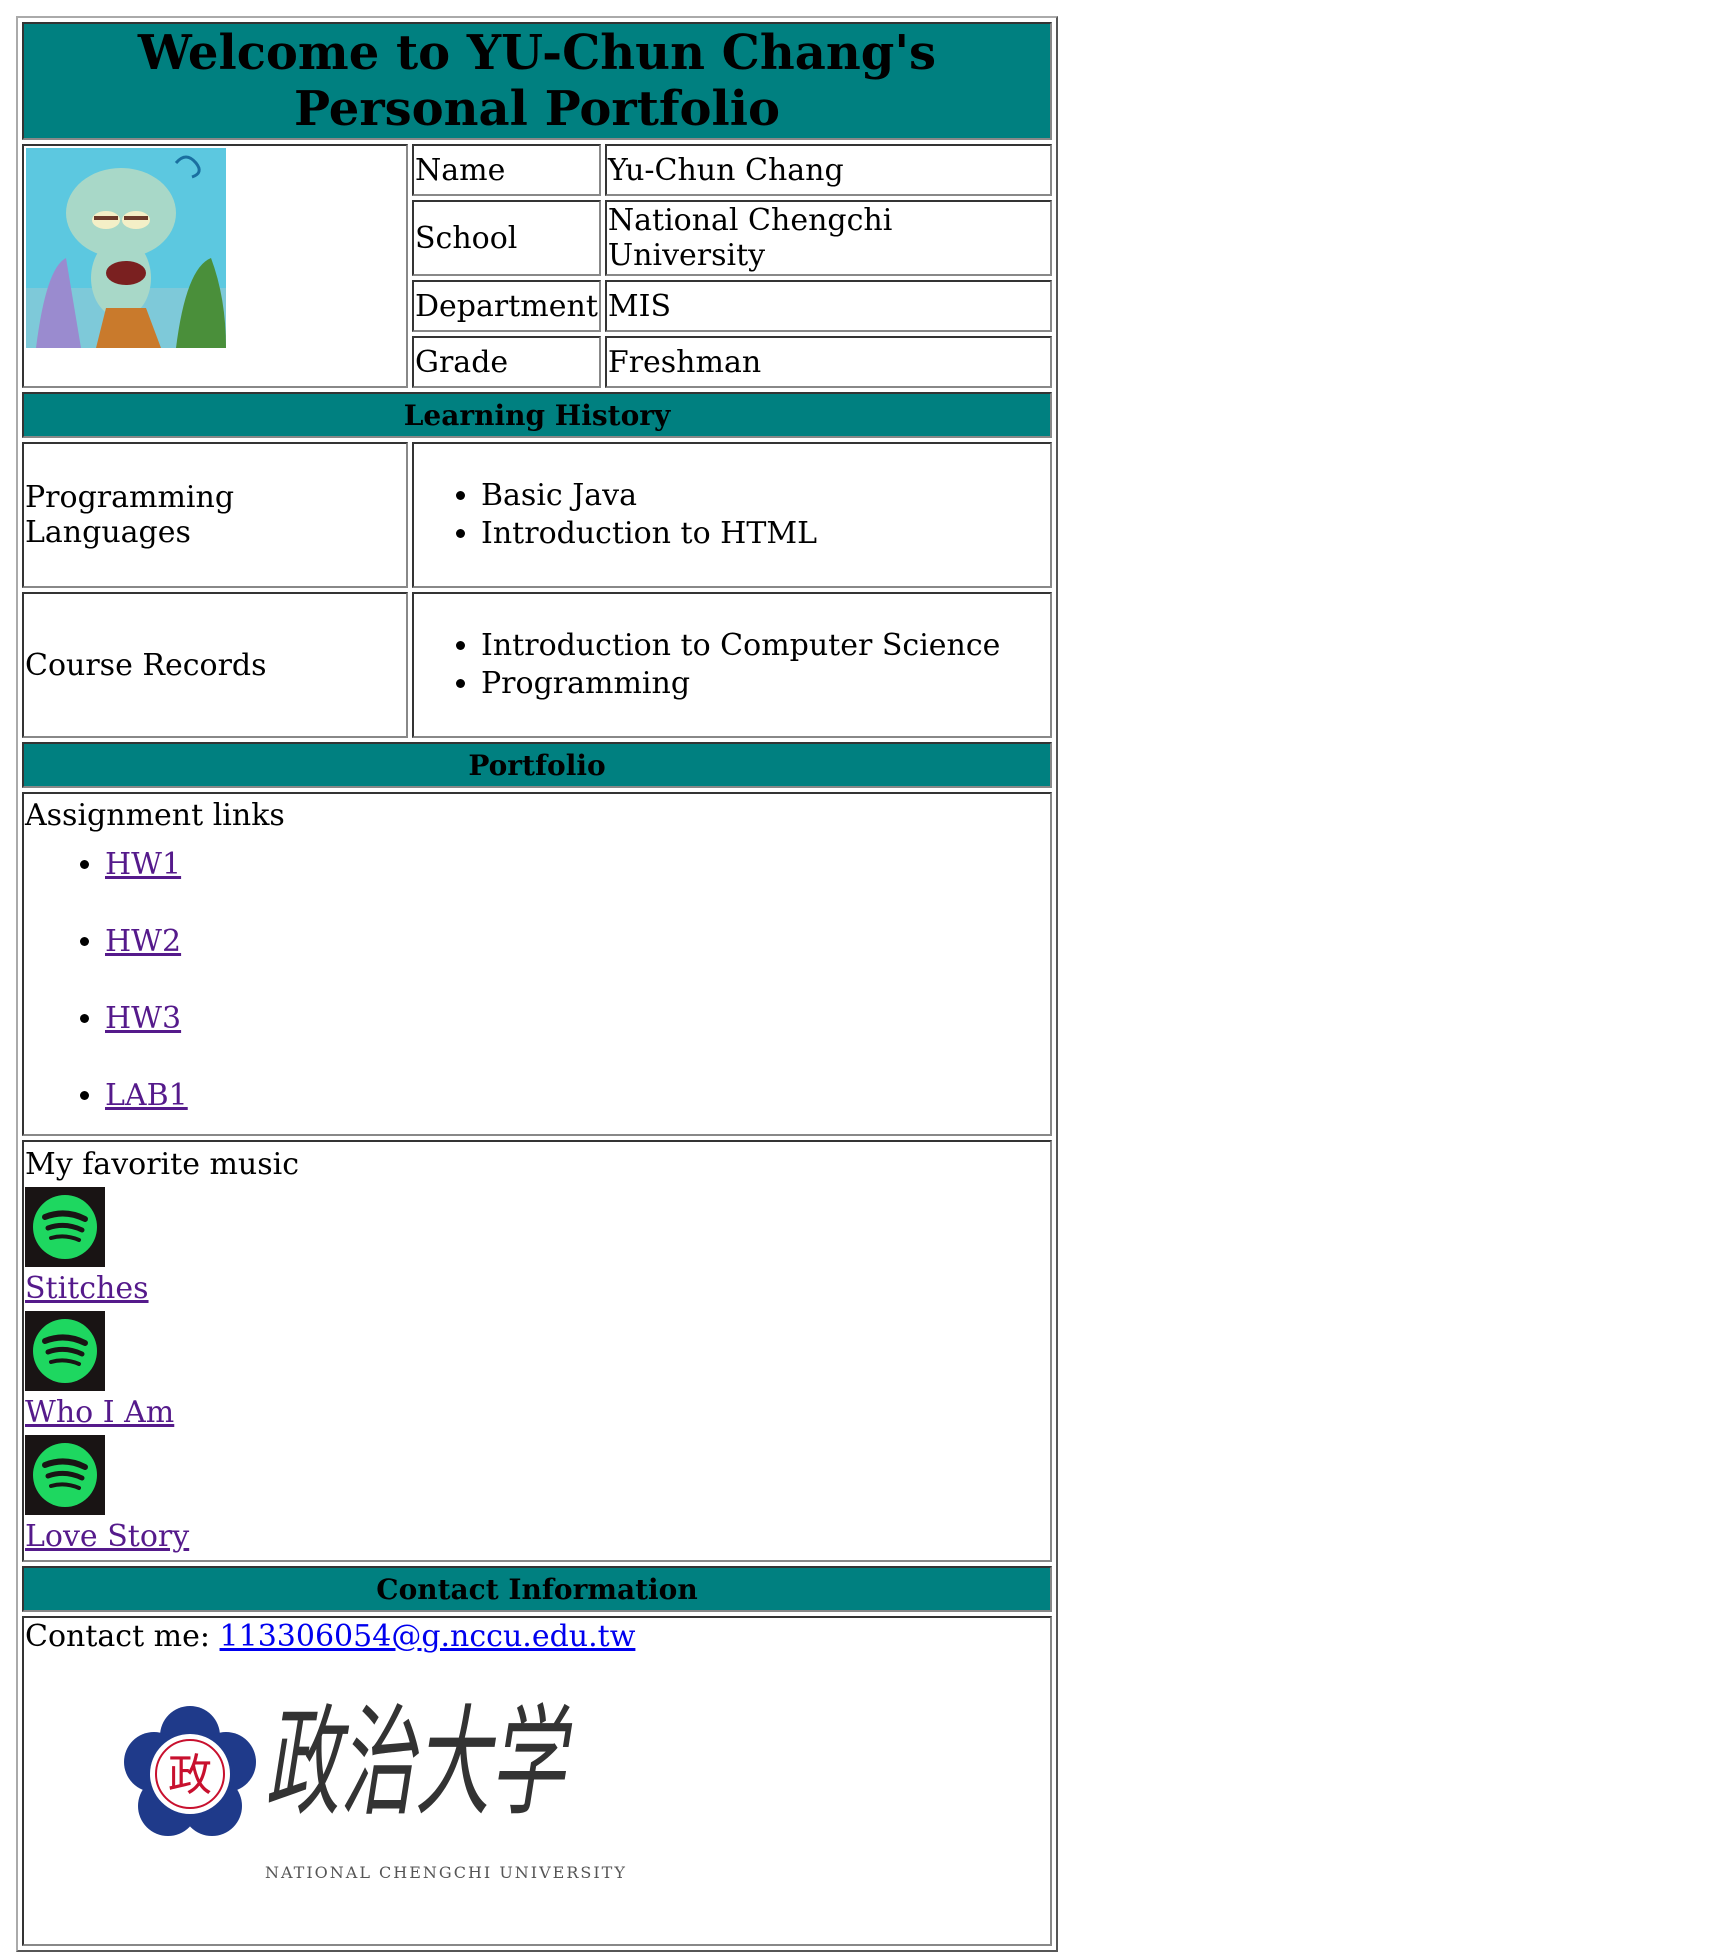 Image resolution: width=1736 pixels, height=1958 pixels. I want to click on list-item: HW2, so click(577, 941).